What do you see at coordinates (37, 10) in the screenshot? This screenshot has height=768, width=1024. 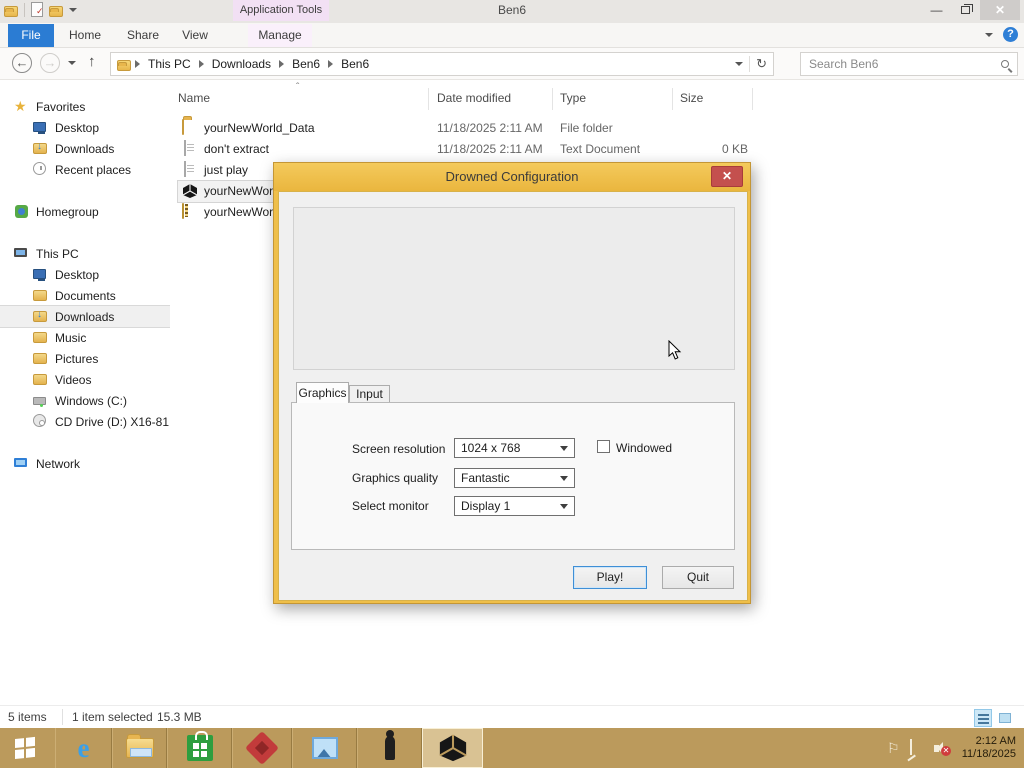 I see `properties-icon` at bounding box center [37, 10].